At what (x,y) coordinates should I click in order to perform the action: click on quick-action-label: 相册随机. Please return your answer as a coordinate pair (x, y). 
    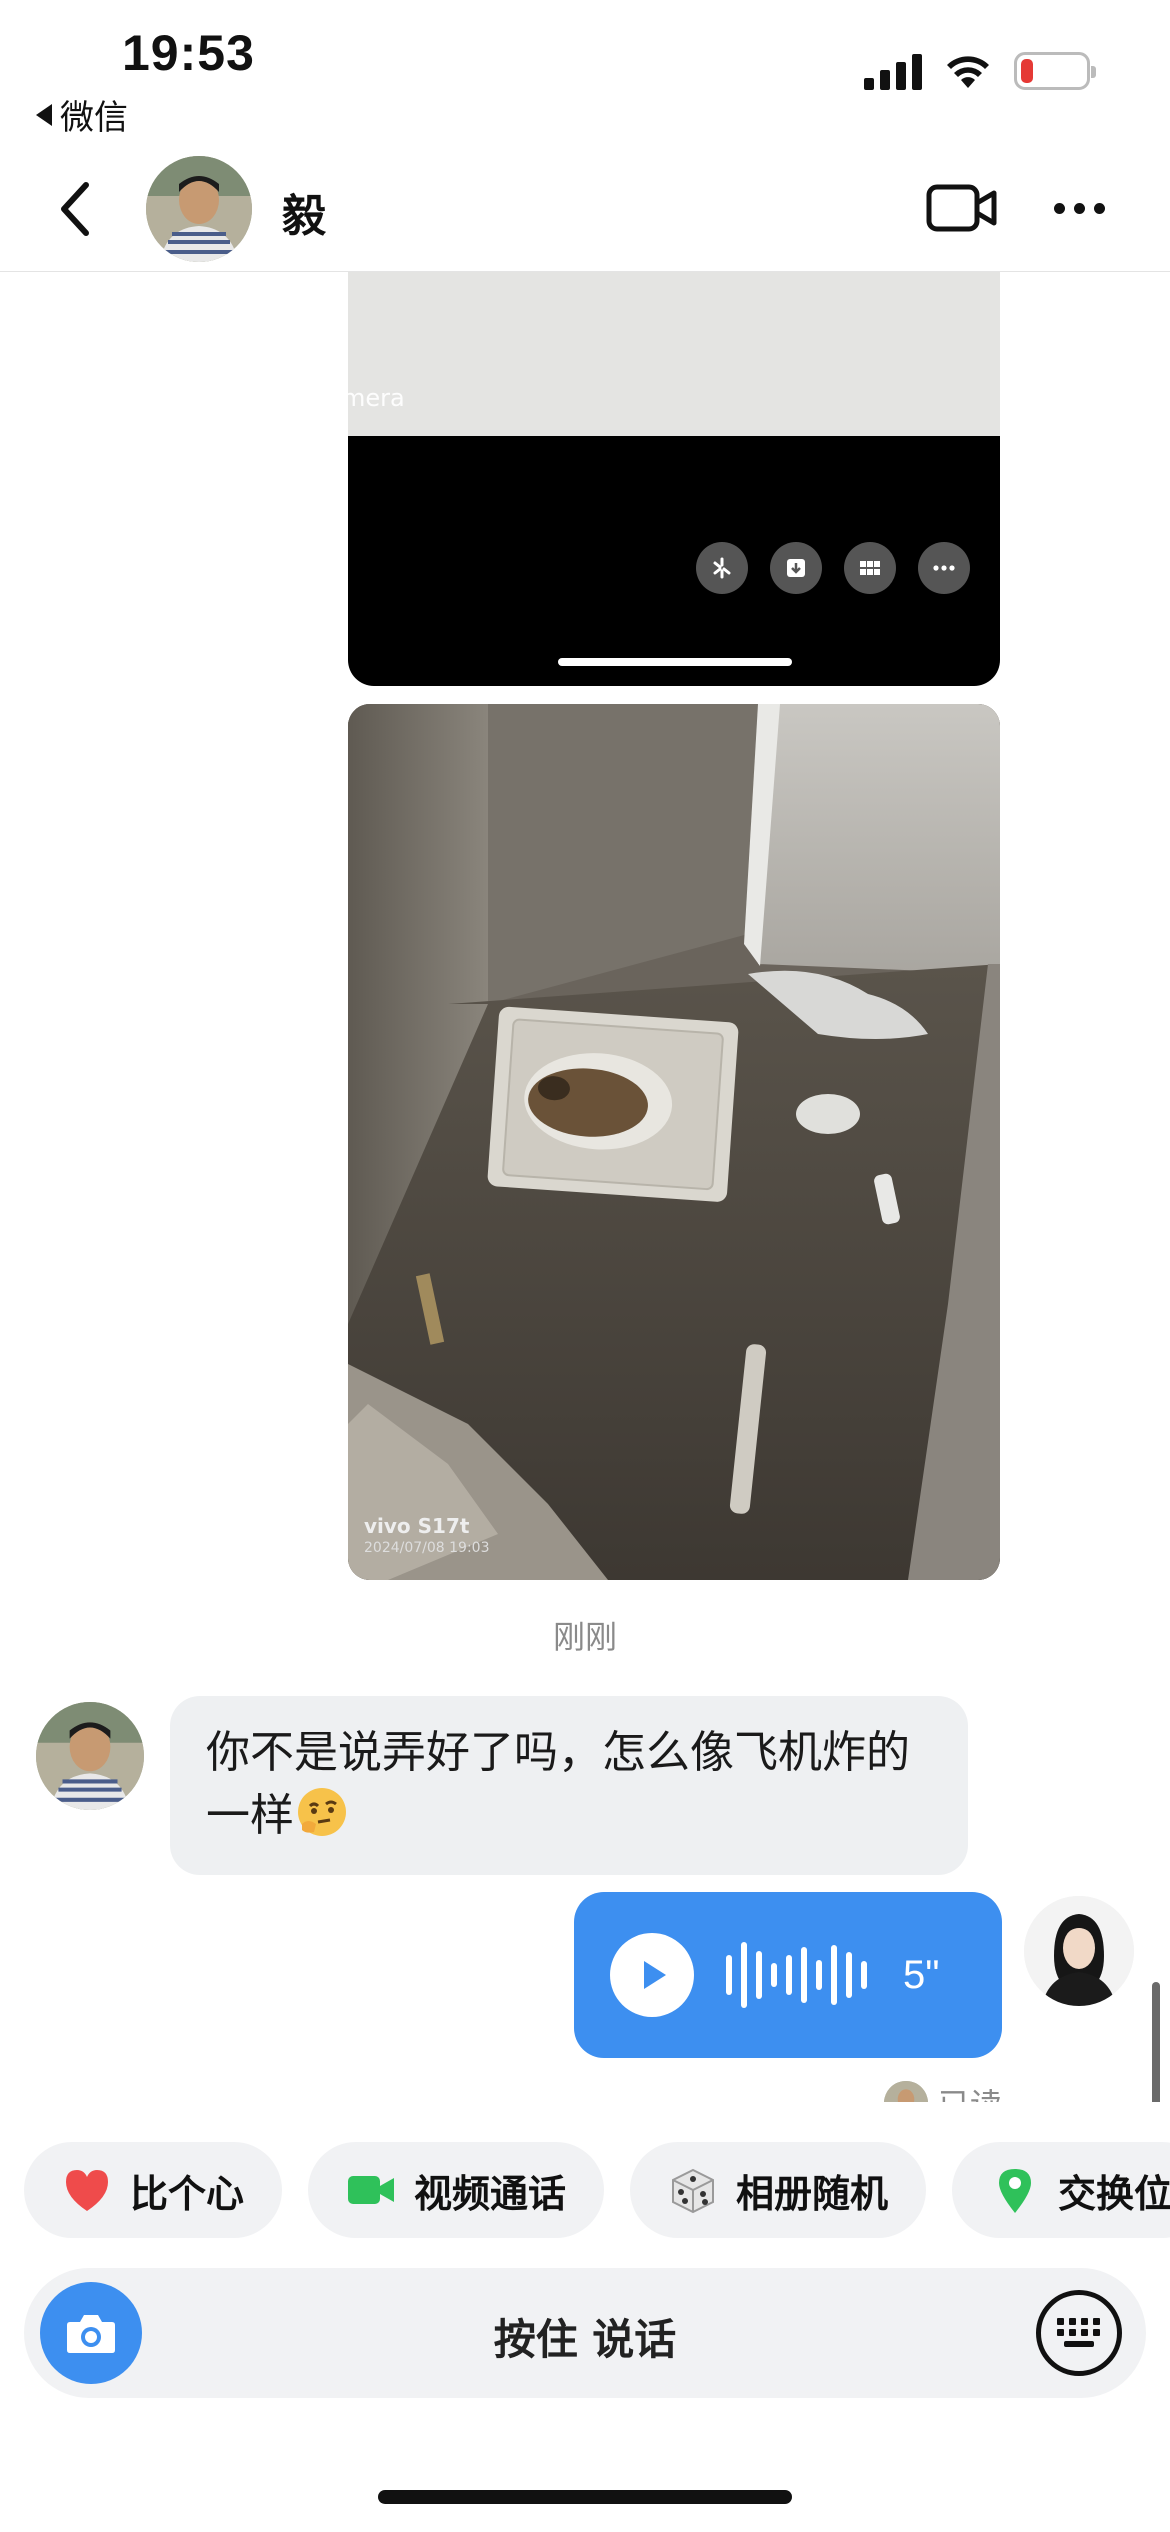
    Looking at the image, I should click on (812, 2193).